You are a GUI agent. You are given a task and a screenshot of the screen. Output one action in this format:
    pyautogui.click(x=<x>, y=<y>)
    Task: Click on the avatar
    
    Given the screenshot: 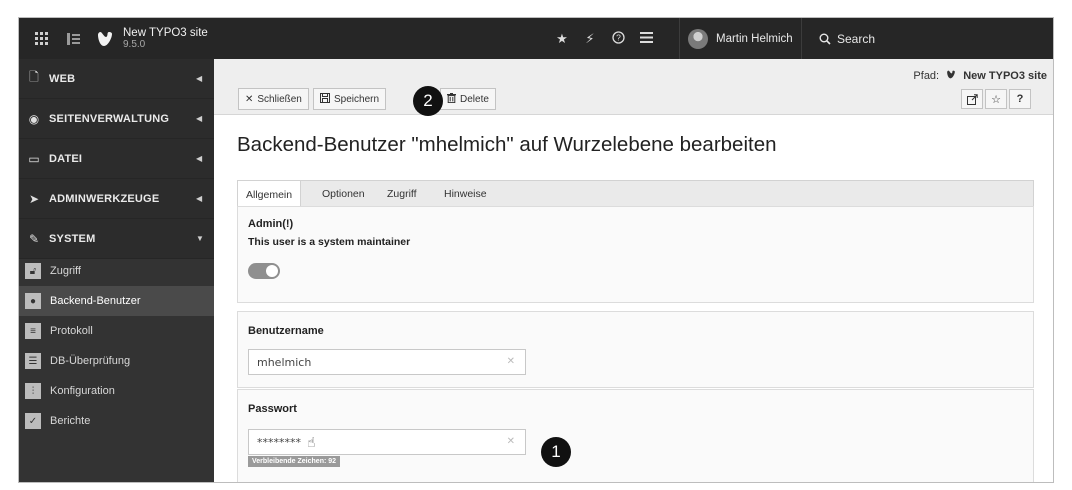 What is the action you would take?
    pyautogui.click(x=698, y=38)
    